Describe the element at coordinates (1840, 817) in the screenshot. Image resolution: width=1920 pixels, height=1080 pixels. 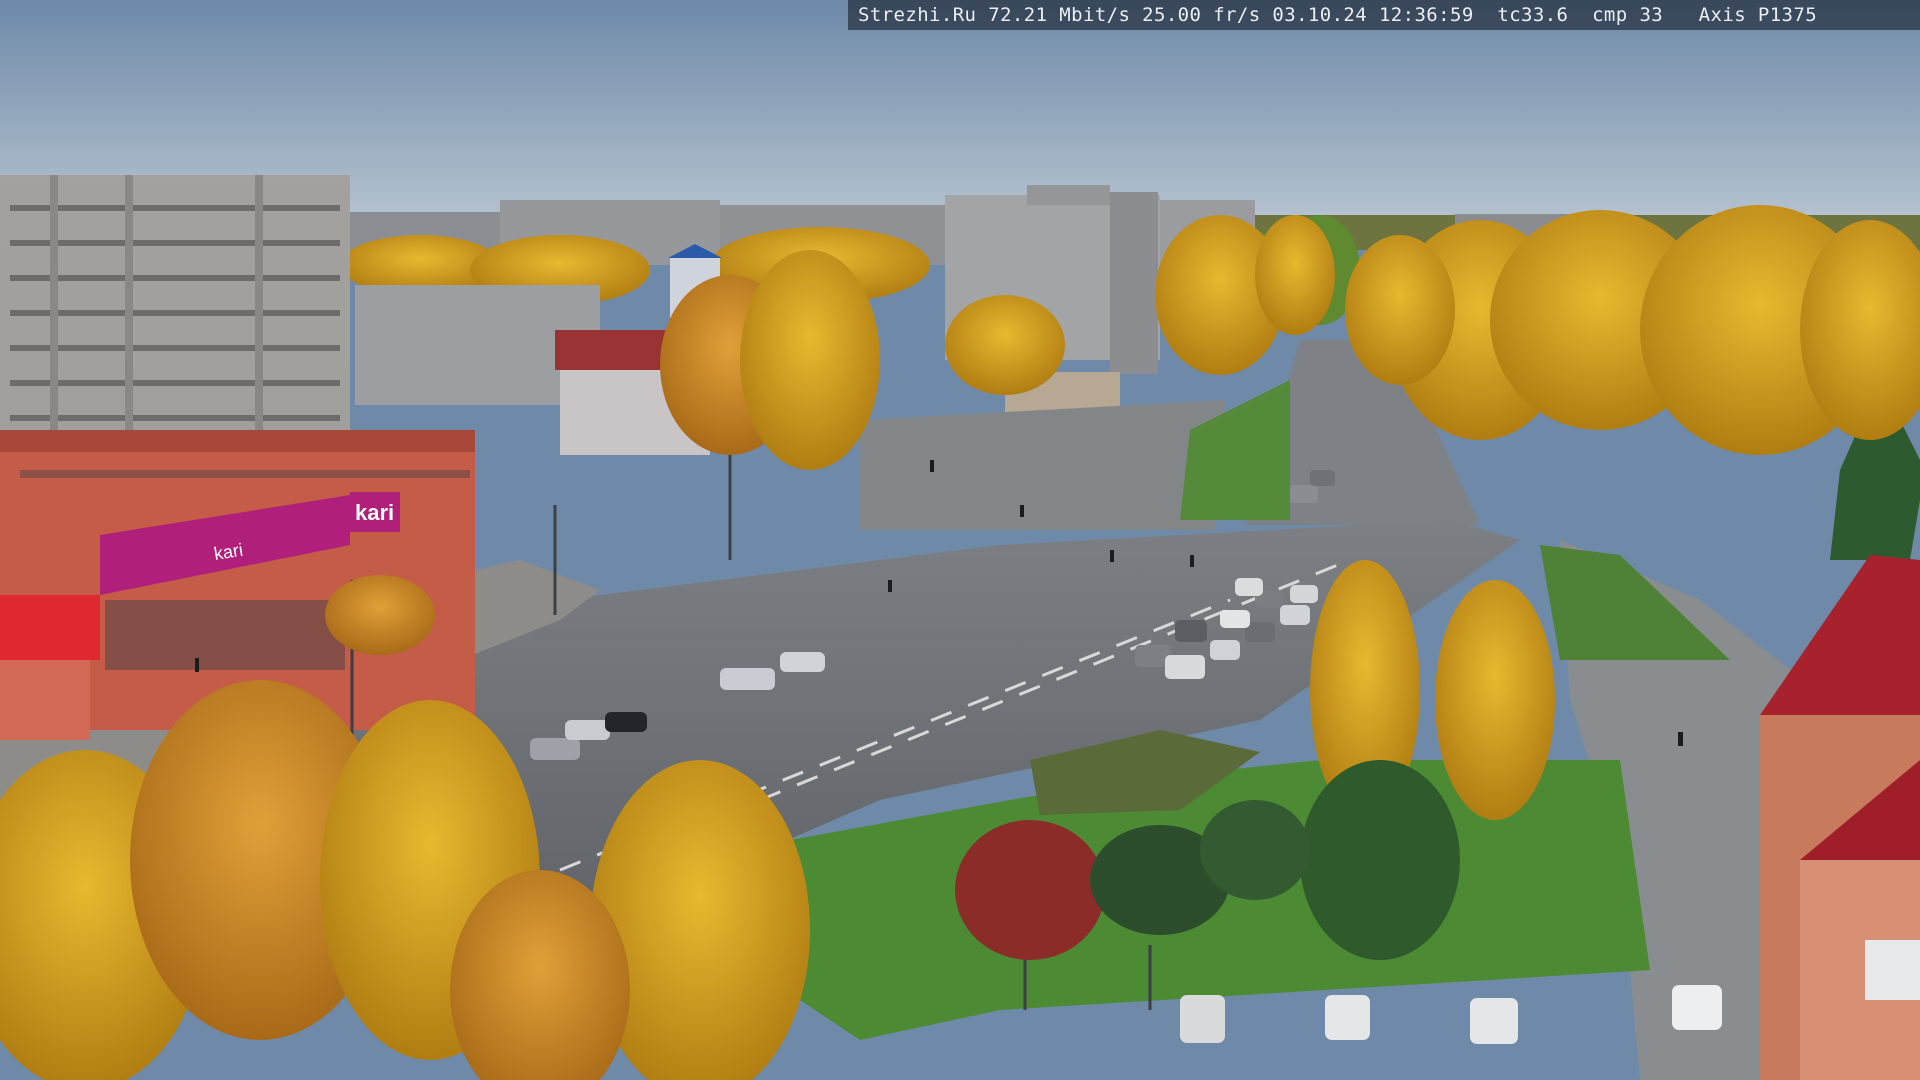
I see `right-foreground-building` at that location.